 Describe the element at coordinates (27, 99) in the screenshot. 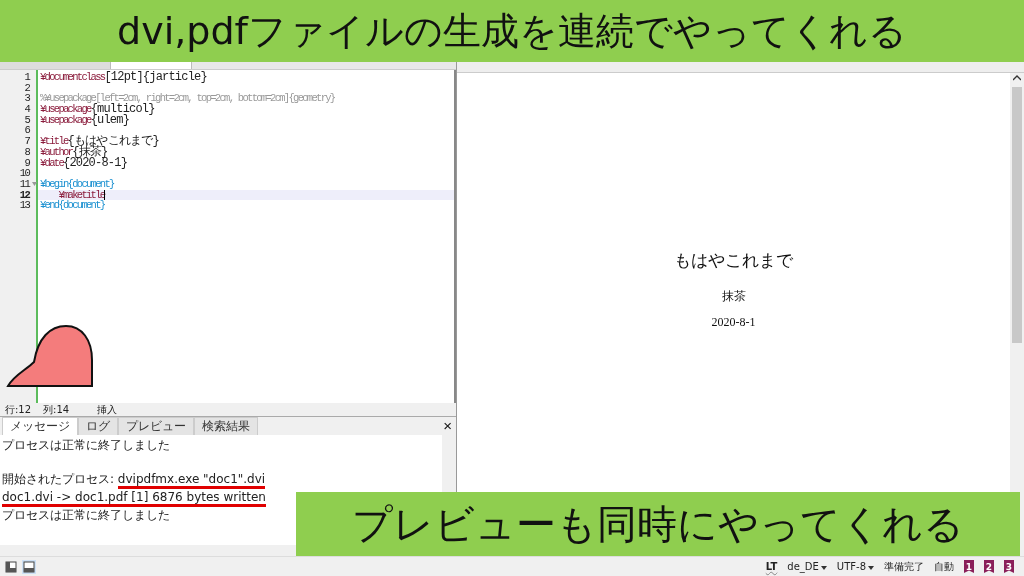

I see `line-number: 3` at that location.